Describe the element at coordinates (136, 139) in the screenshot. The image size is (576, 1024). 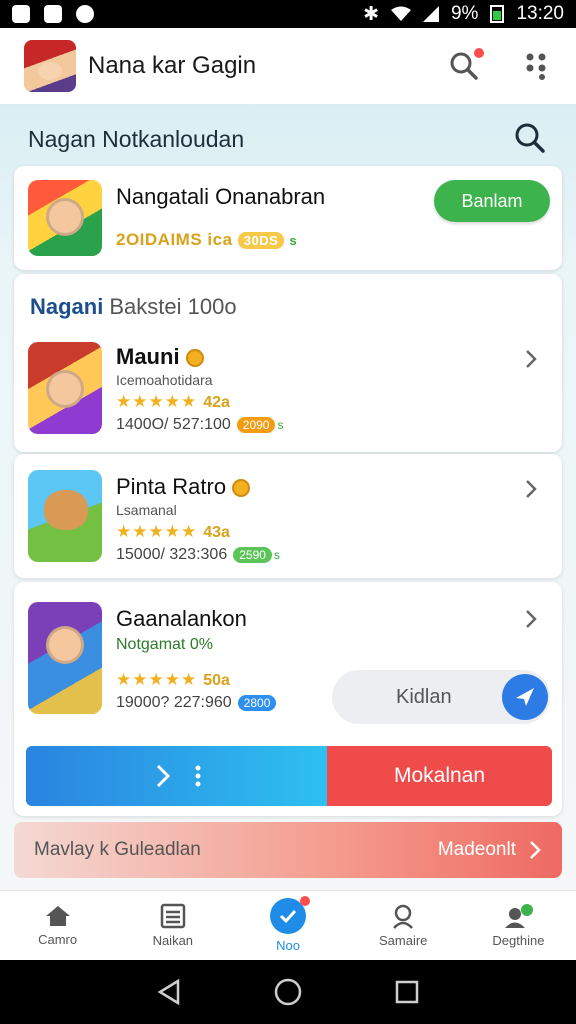
I see `section-heading: Nagan Notkanloudan` at that location.